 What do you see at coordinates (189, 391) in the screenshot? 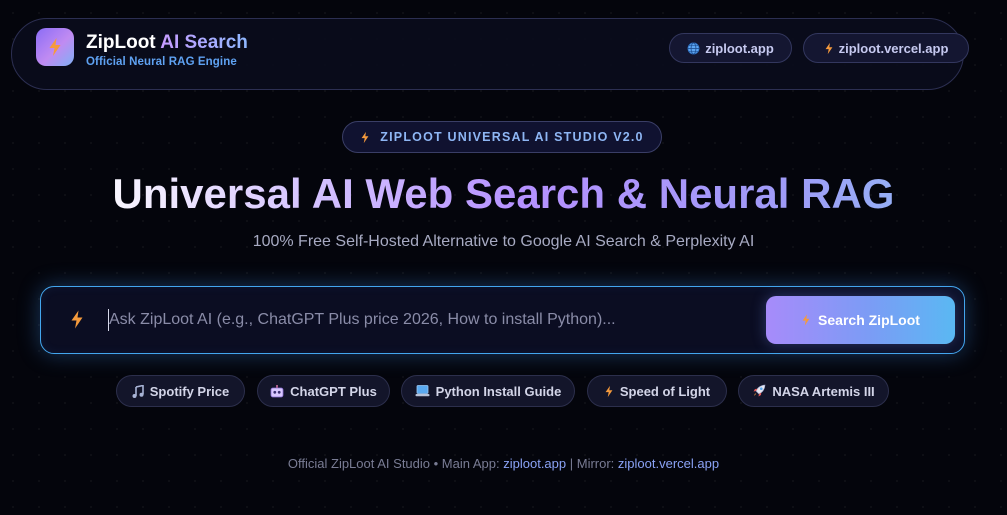
I see `chip-label: Spotify Price` at bounding box center [189, 391].